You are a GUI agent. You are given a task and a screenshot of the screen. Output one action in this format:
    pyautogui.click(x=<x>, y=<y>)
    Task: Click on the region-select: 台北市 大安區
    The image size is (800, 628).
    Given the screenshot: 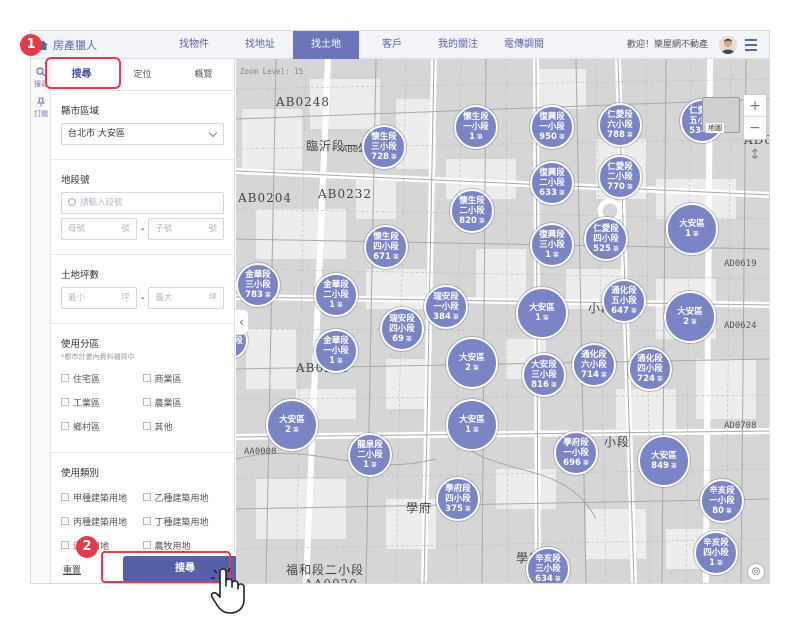 What is the action you would take?
    pyautogui.click(x=142, y=134)
    